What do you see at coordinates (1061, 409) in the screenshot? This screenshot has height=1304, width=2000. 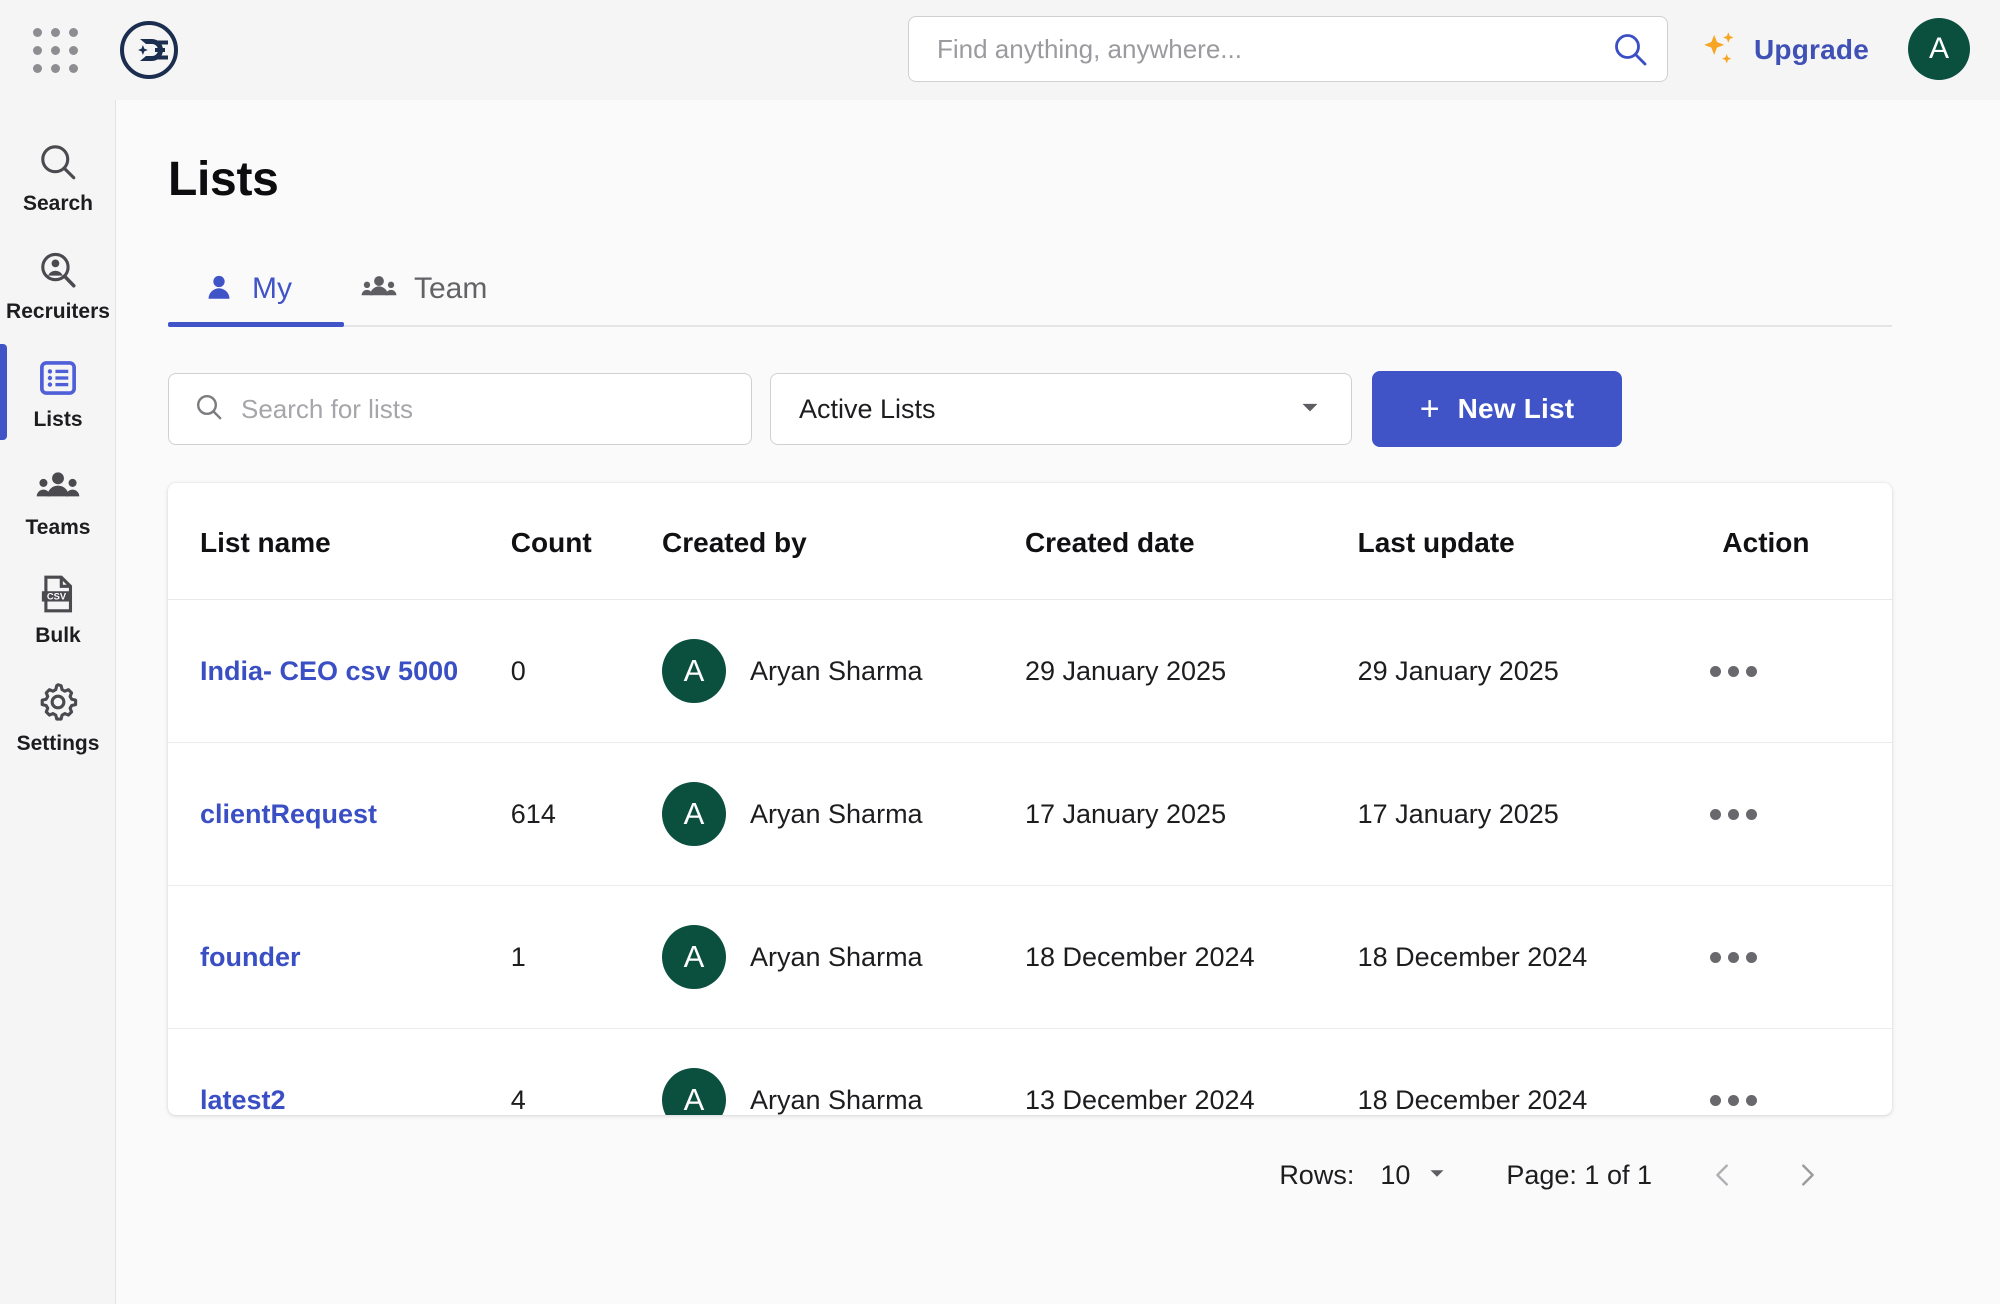 I see `list-status-filter: Active Lists` at bounding box center [1061, 409].